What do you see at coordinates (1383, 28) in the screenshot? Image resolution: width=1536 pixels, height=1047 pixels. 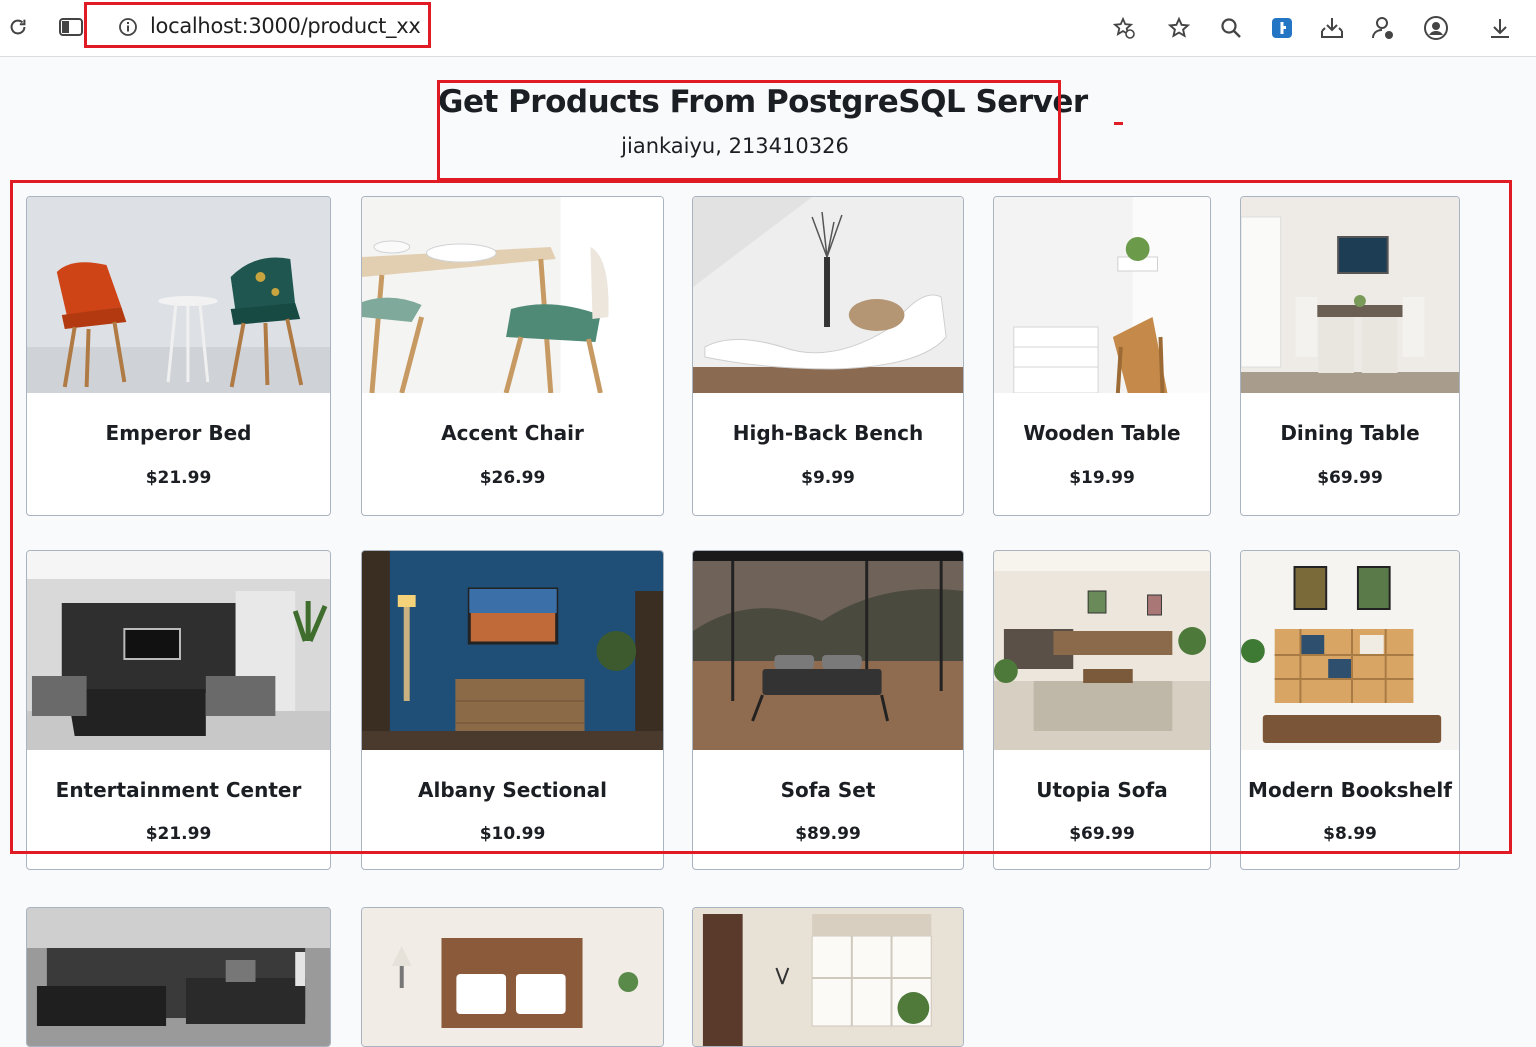 I see `profile-key-icon` at bounding box center [1383, 28].